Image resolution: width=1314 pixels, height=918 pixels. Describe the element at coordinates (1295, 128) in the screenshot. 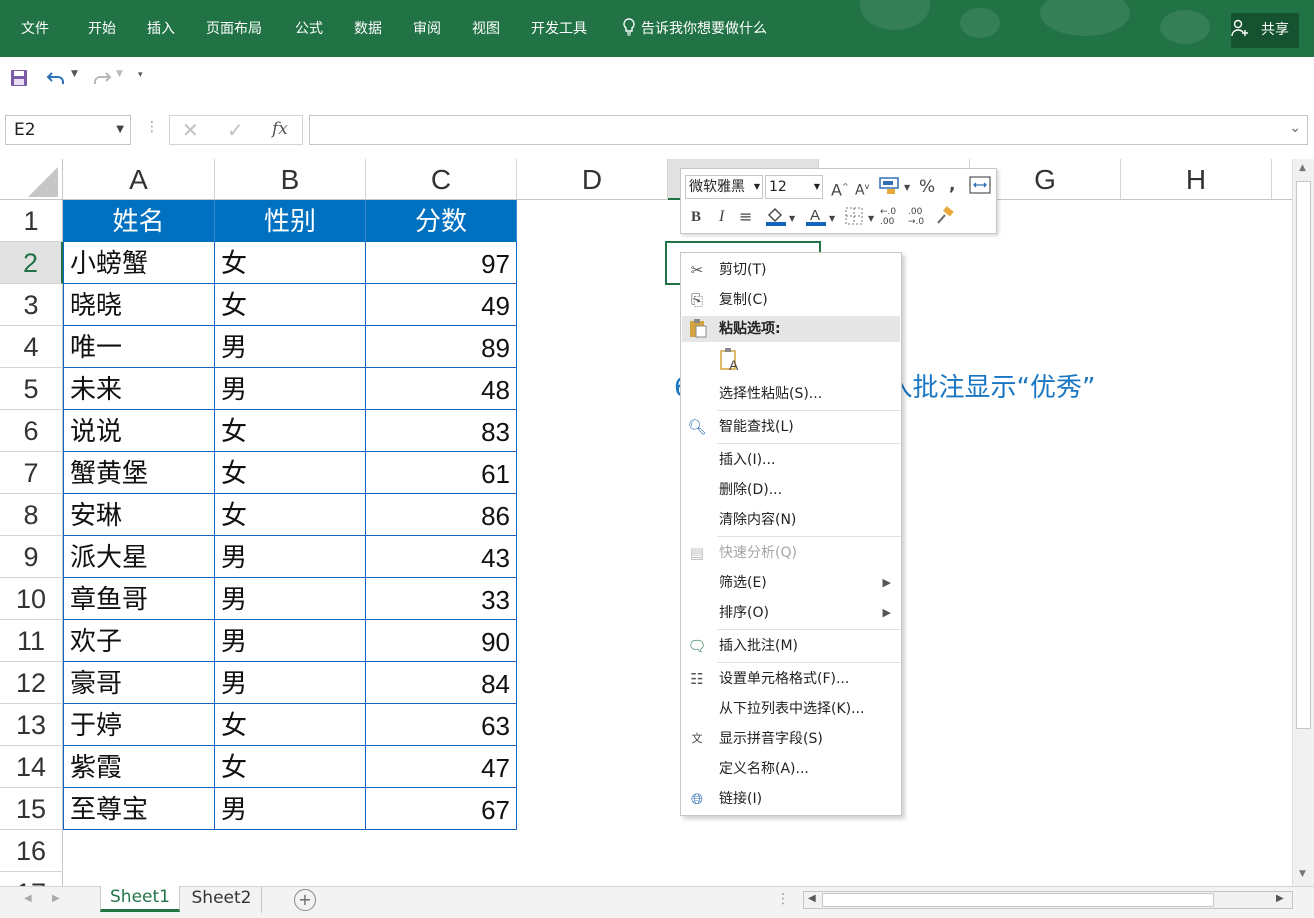

I see `expand-formula-icon: ⌄` at that location.